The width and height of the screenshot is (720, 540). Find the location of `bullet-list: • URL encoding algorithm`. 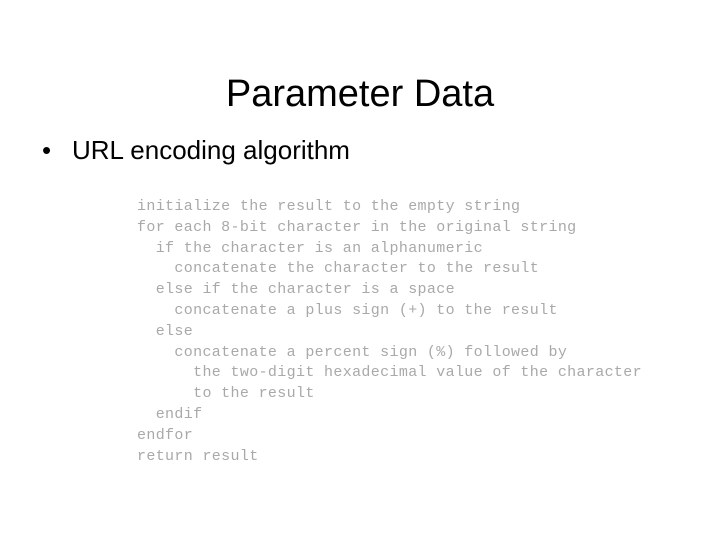

bullet-list: • URL encoding algorithm is located at coordinates (366, 150).